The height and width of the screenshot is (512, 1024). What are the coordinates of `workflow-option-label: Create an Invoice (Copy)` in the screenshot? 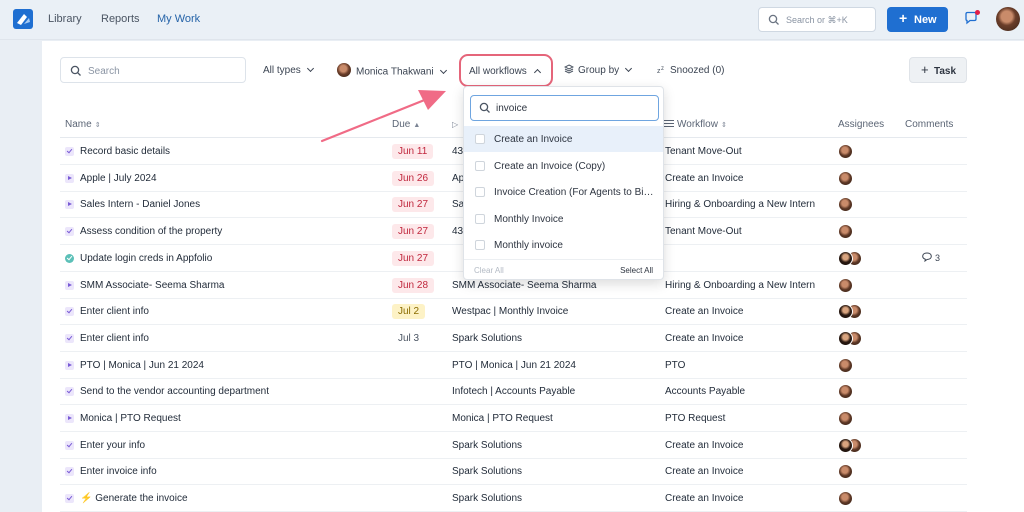 It's located at (550, 166).